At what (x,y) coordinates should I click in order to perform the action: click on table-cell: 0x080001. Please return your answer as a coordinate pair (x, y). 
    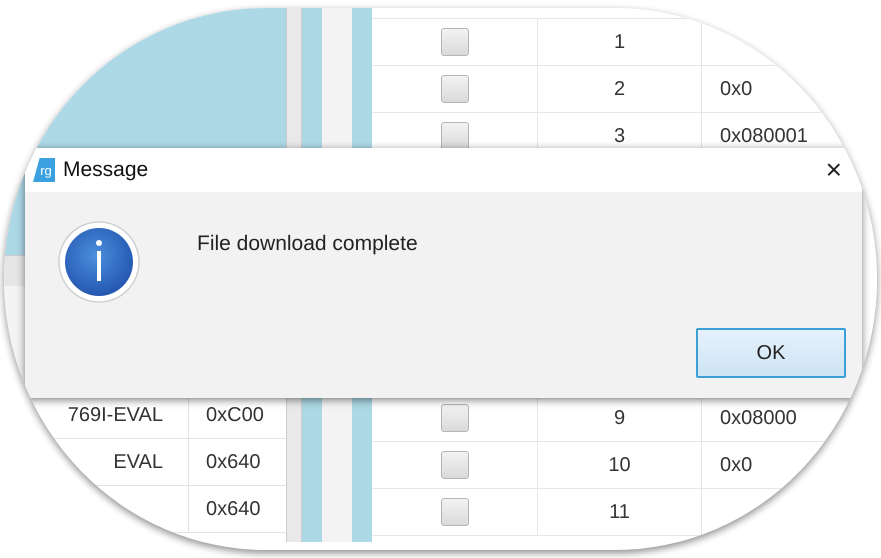
    Looking at the image, I should click on (764, 136).